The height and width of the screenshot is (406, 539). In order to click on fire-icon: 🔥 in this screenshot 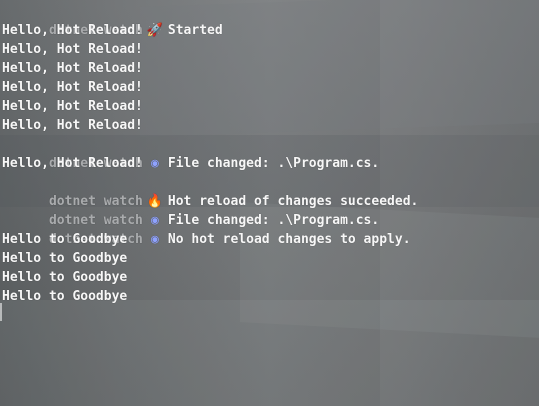, I will do `click(155, 201)`.